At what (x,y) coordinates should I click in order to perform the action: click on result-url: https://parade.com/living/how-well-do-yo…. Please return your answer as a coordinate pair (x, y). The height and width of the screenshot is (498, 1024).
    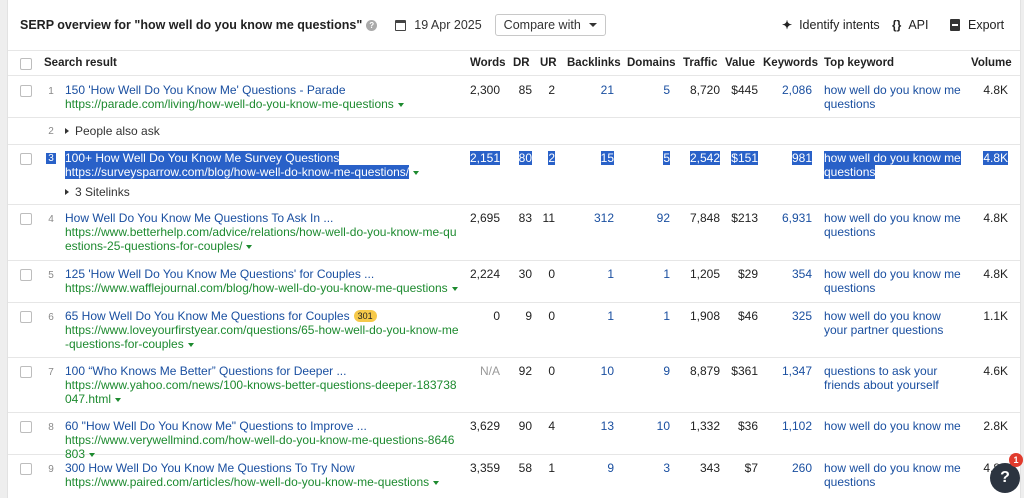
    Looking at the image, I should click on (262, 104).